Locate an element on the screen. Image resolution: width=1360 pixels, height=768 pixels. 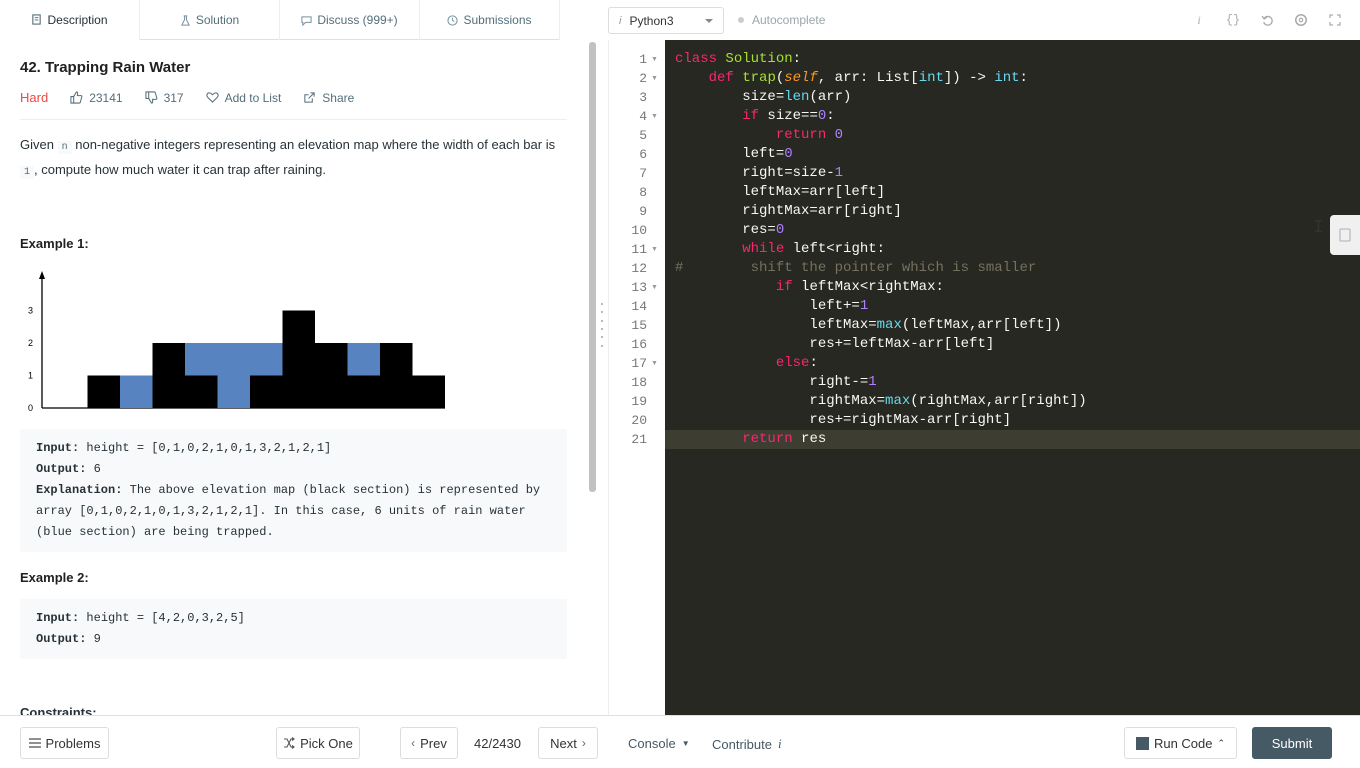
submit-button: Submit is located at coordinates (1292, 743).